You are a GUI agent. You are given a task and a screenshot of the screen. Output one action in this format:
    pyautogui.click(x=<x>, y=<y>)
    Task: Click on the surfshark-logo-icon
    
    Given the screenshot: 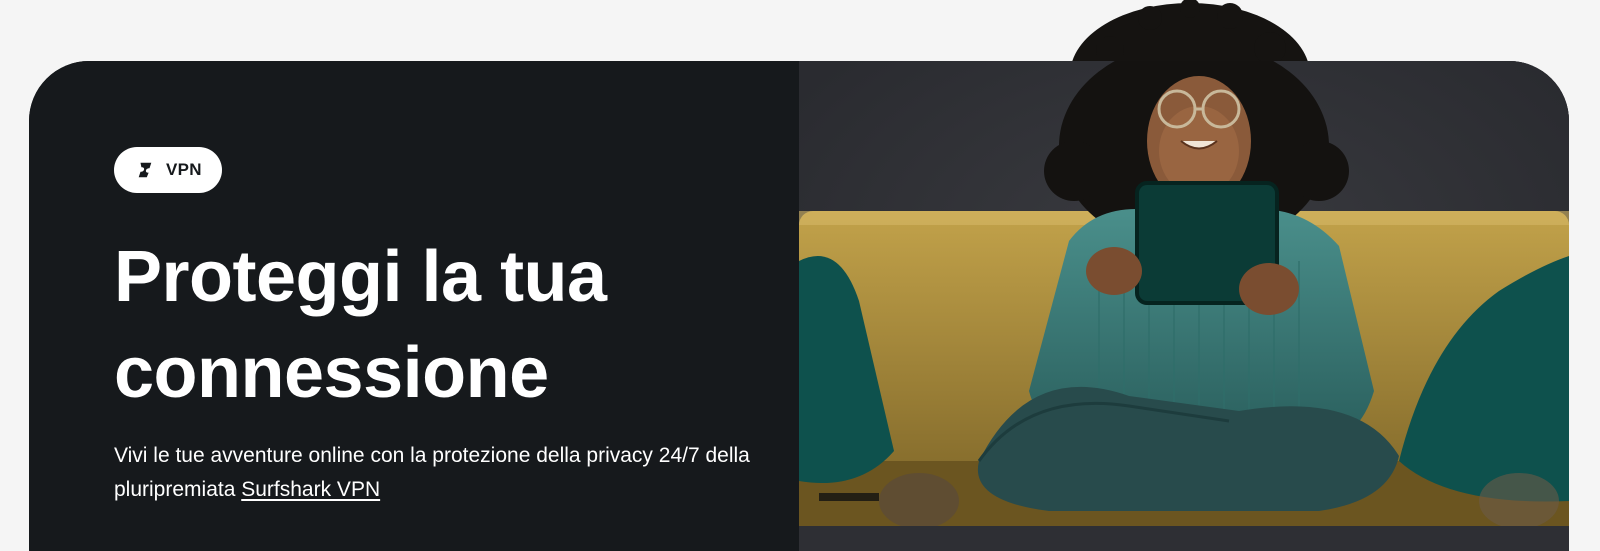 What is the action you would take?
    pyautogui.click(x=145, y=170)
    